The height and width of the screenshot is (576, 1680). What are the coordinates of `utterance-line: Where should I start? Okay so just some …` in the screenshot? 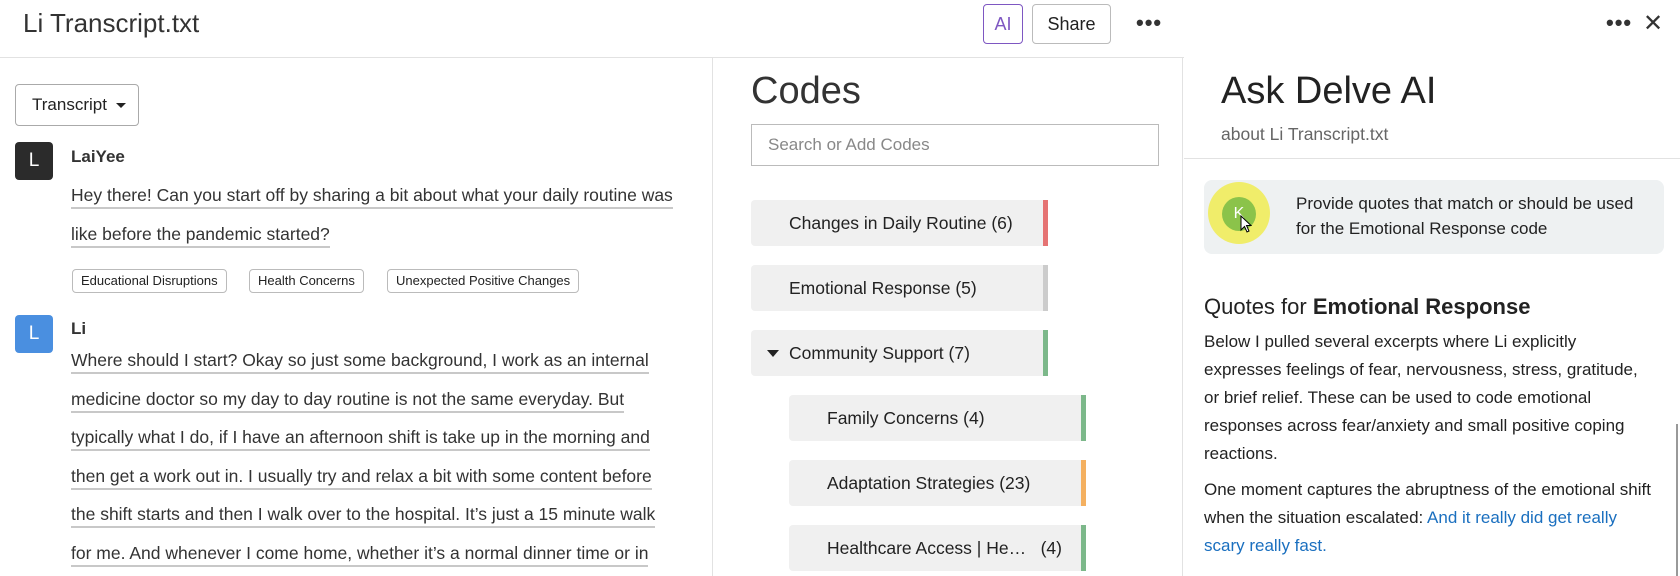 It's located at (360, 362).